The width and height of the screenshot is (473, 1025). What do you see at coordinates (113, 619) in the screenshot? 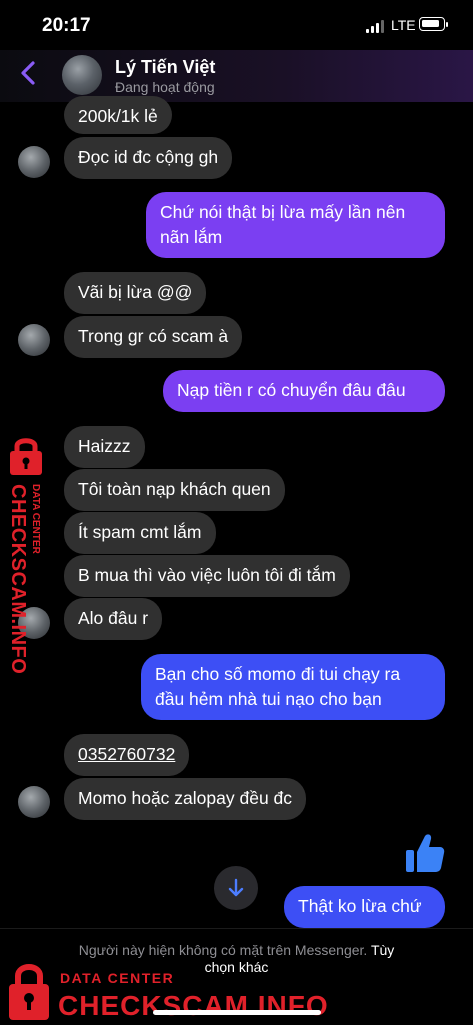
I see `message-bubble-incoming: Alo đâu r` at bounding box center [113, 619].